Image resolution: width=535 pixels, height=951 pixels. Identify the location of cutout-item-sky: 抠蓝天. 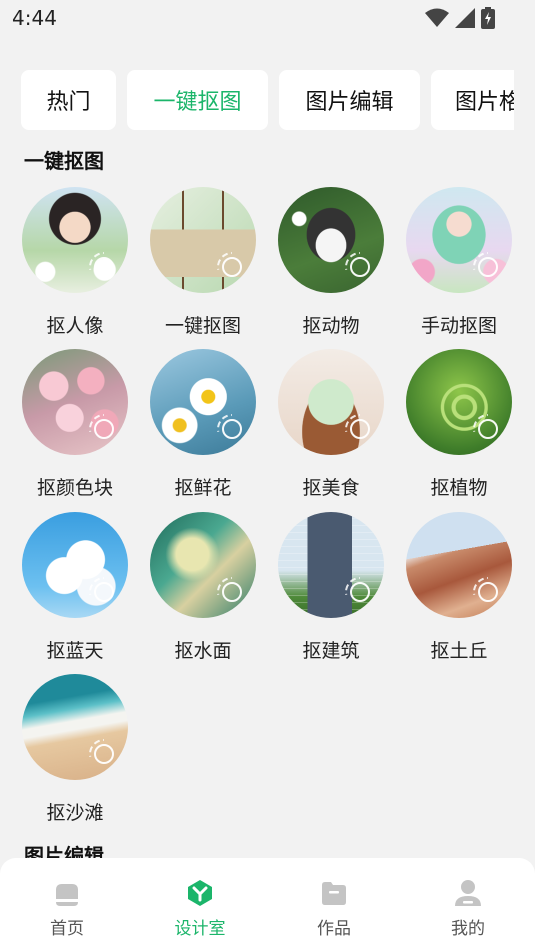
(75, 587).